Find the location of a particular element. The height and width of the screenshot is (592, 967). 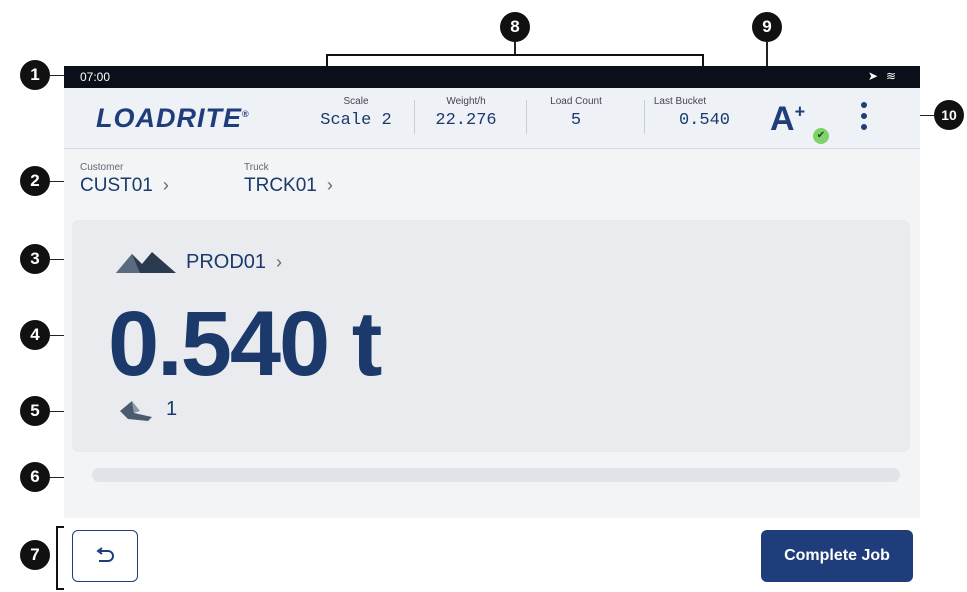

callout-5-leader is located at coordinates (57, 411).